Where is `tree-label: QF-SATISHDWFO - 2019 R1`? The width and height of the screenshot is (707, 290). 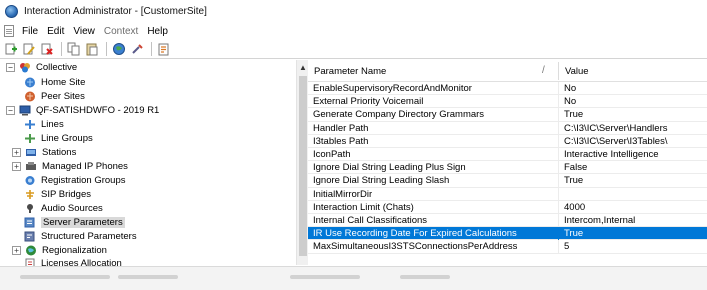 tree-label: QF-SATISHDWFO - 2019 R1 is located at coordinates (98, 110).